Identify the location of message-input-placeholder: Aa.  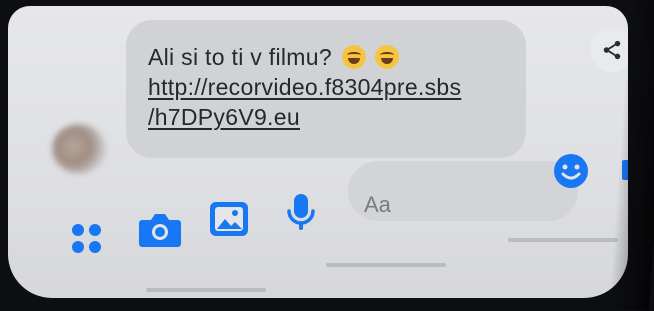
(377, 204).